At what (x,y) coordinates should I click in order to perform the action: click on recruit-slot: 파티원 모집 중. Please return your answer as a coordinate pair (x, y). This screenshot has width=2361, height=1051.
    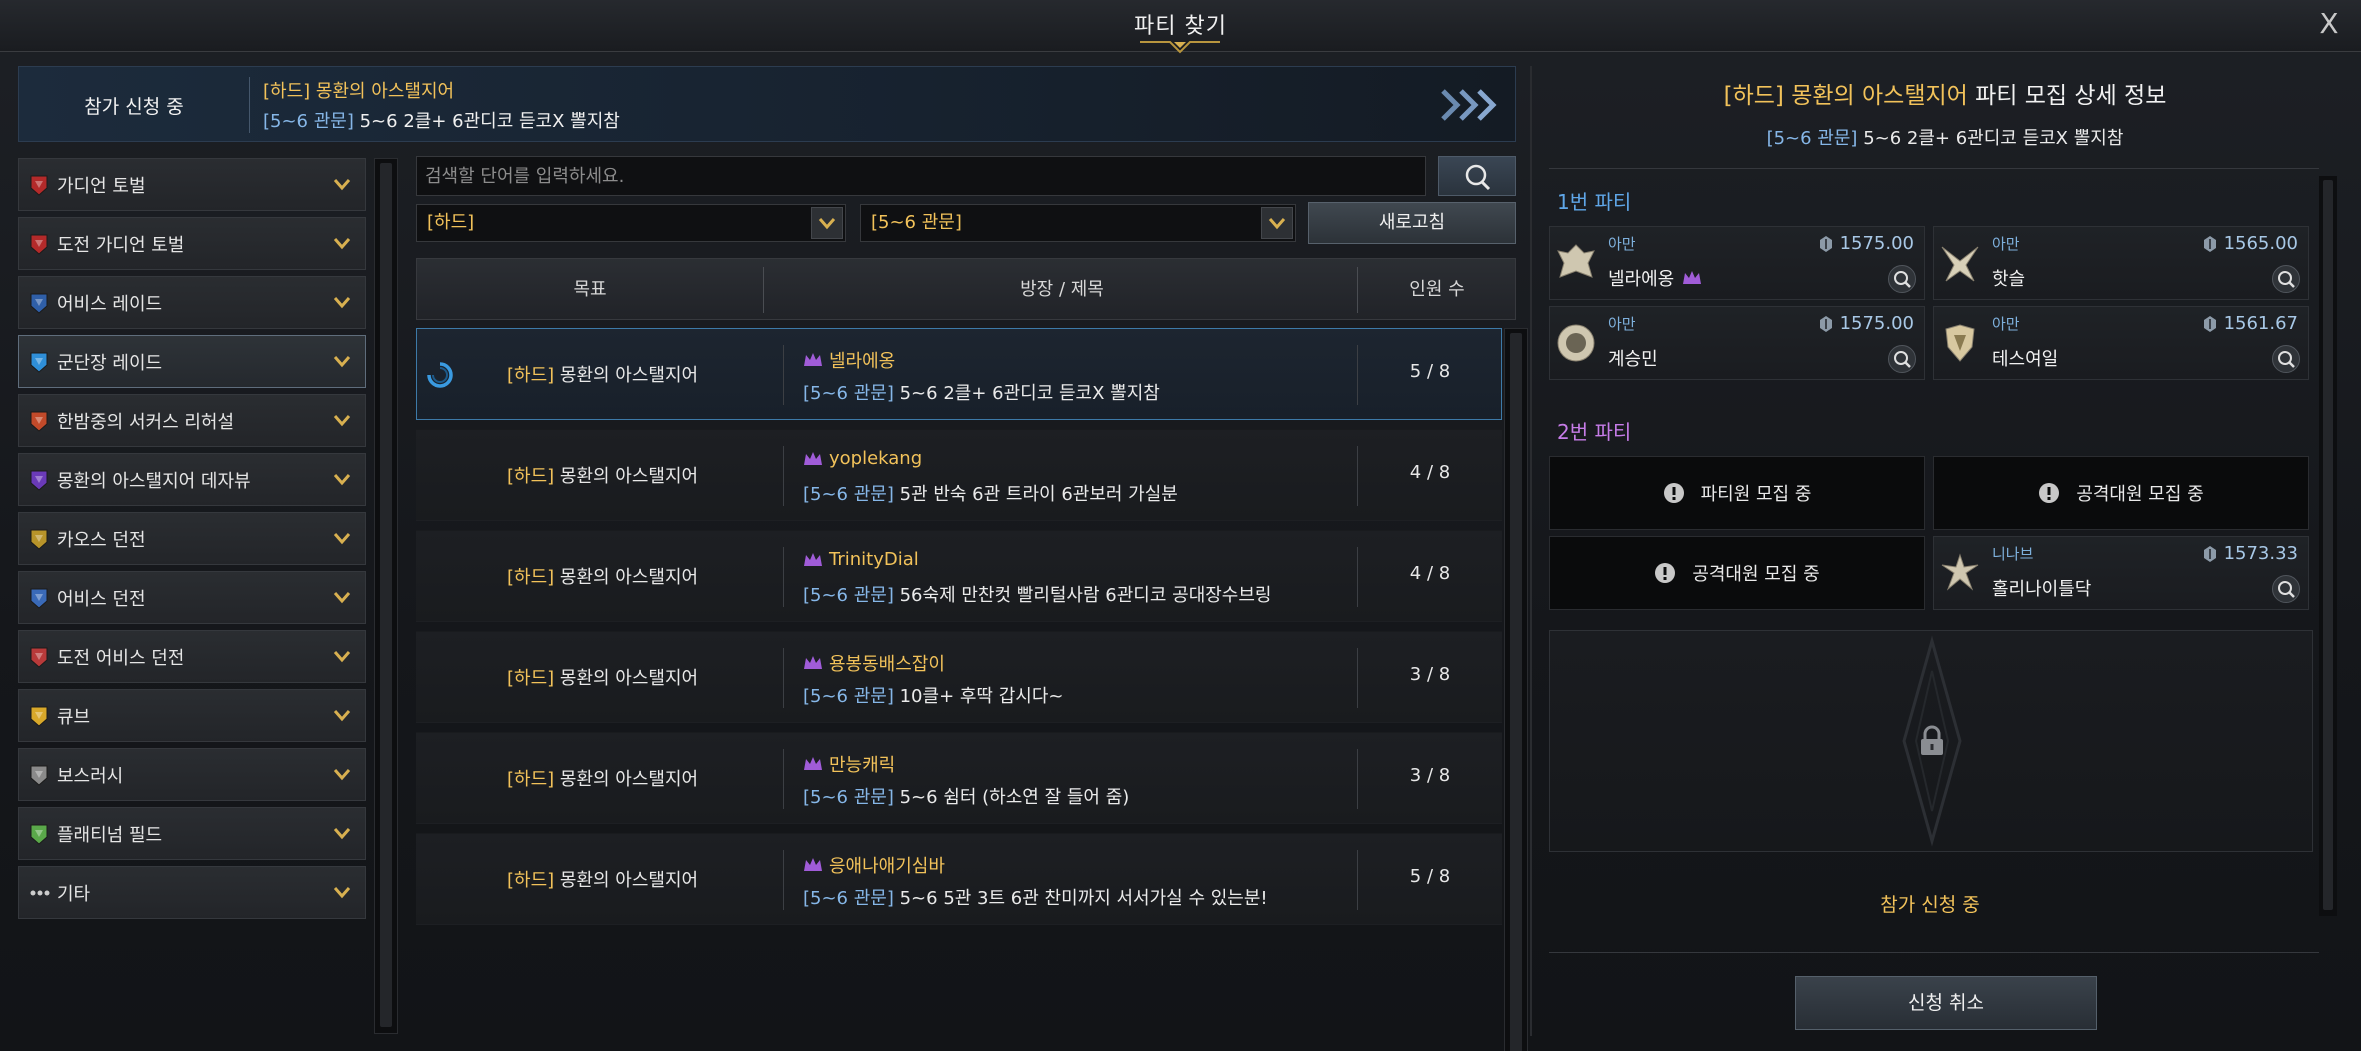
    Looking at the image, I should click on (1737, 493).